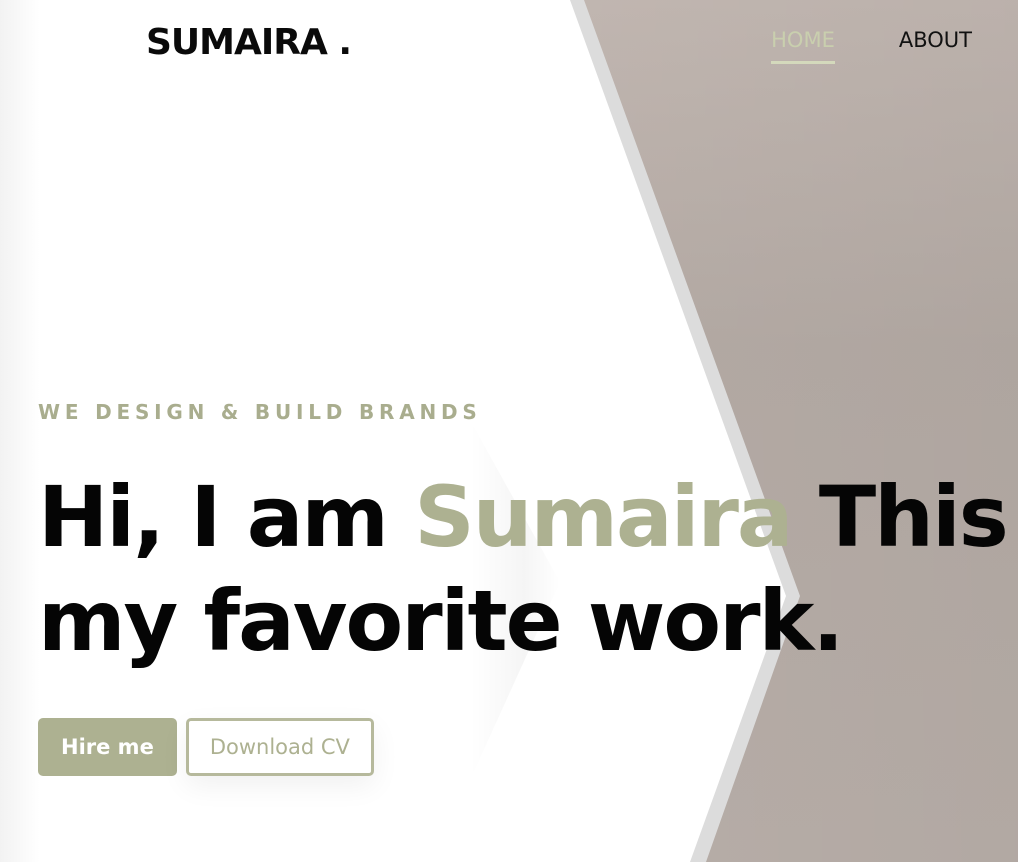 The height and width of the screenshot is (862, 1018). I want to click on headline-name: Sumaira, so click(603, 517).